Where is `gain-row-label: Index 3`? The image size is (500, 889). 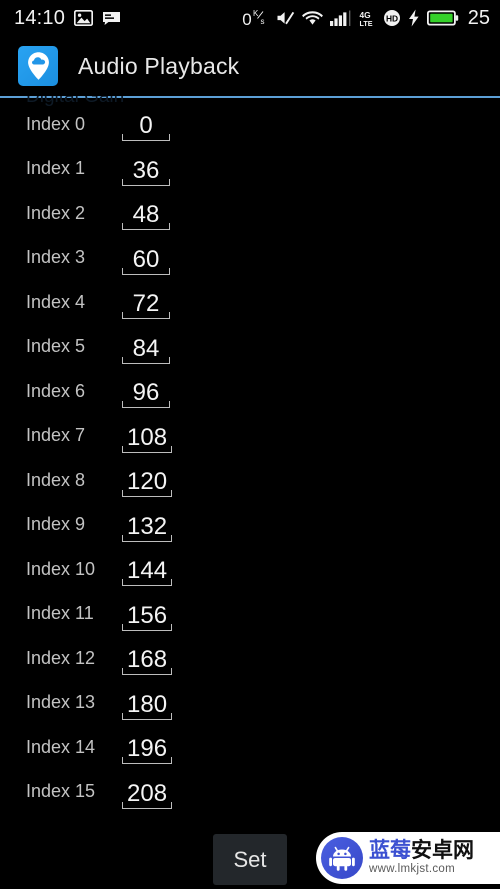 gain-row-label: Index 3 is located at coordinates (56, 257).